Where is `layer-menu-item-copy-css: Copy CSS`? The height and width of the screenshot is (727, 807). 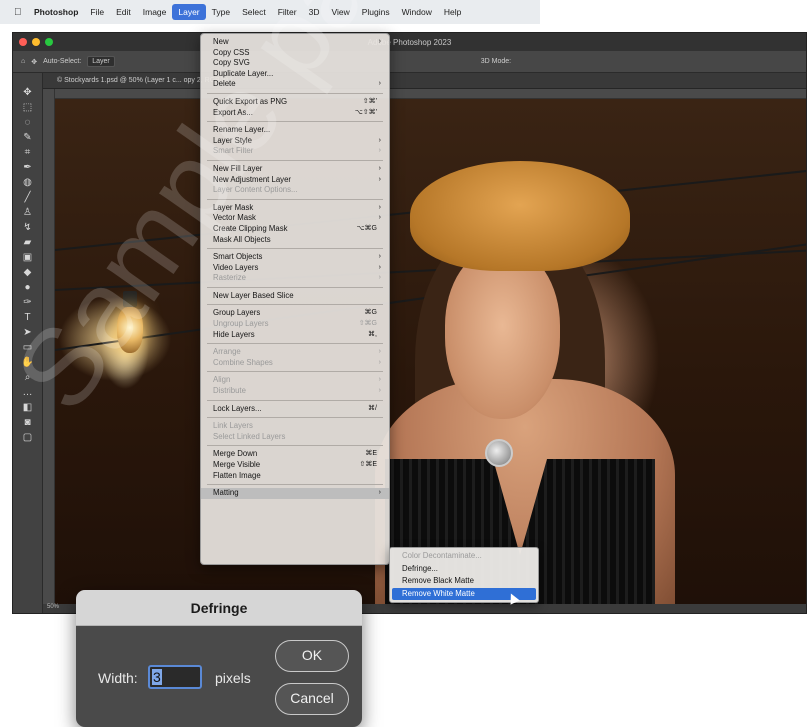 layer-menu-item-copy-css: Copy CSS is located at coordinates (295, 53).